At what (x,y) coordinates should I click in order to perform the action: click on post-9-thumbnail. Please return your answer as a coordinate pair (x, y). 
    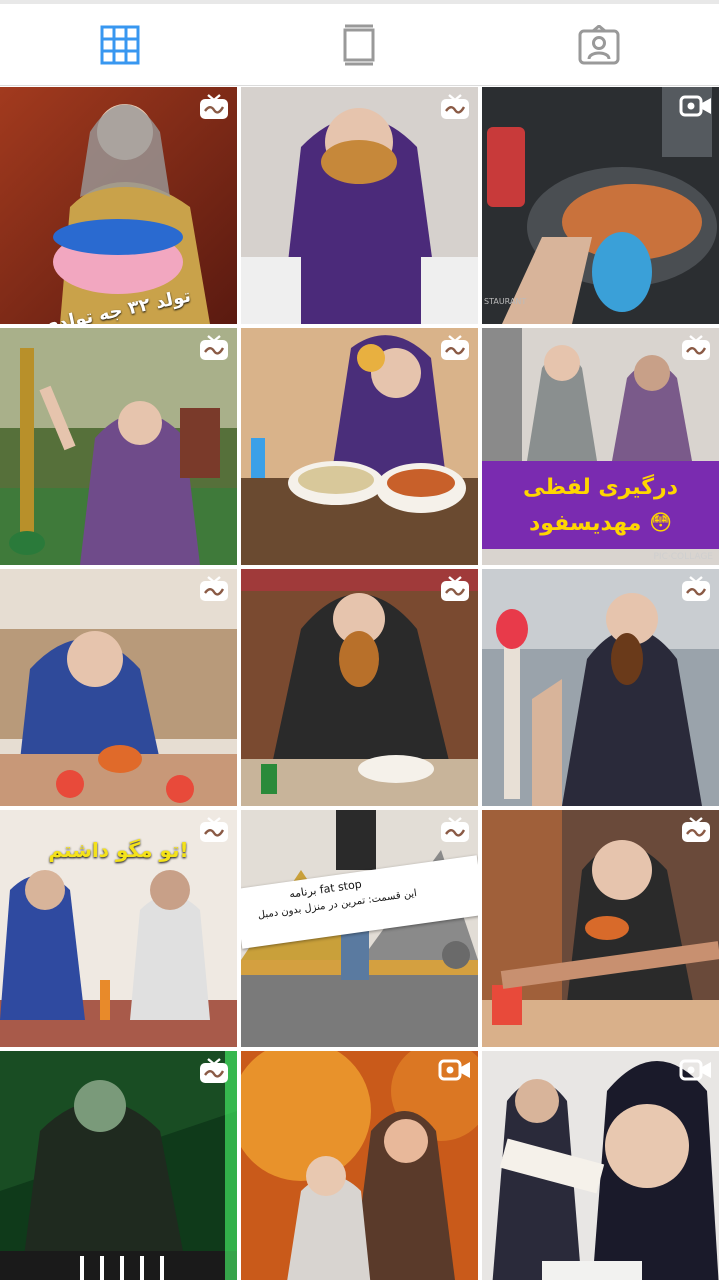
    Looking at the image, I should click on (600, 687).